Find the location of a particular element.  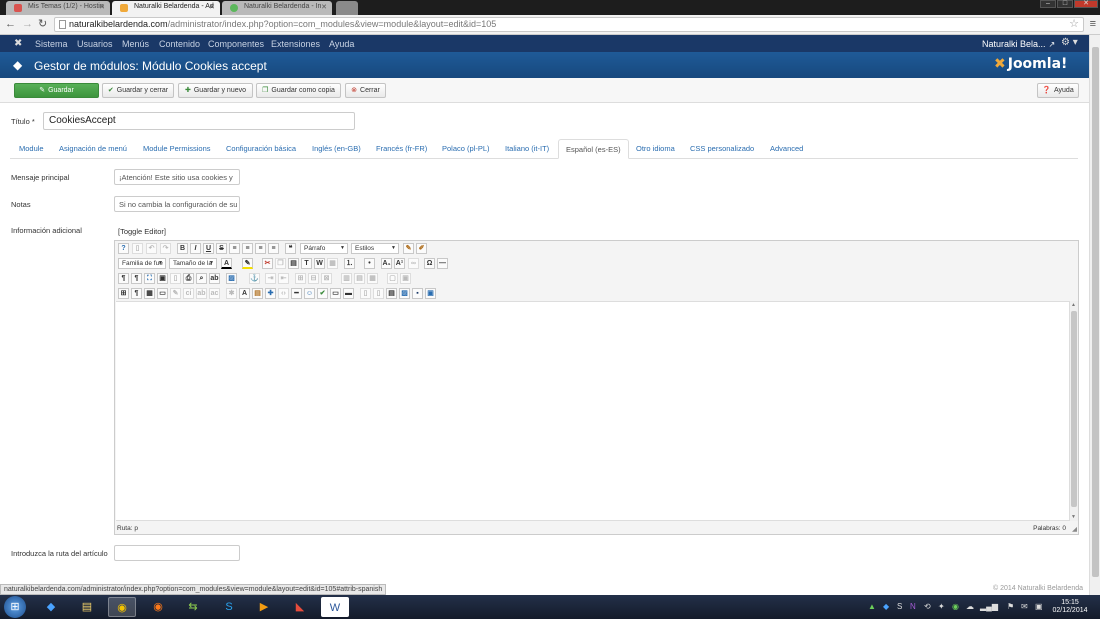

save-copy-button: ❐ Guardar como copia is located at coordinates (298, 90).